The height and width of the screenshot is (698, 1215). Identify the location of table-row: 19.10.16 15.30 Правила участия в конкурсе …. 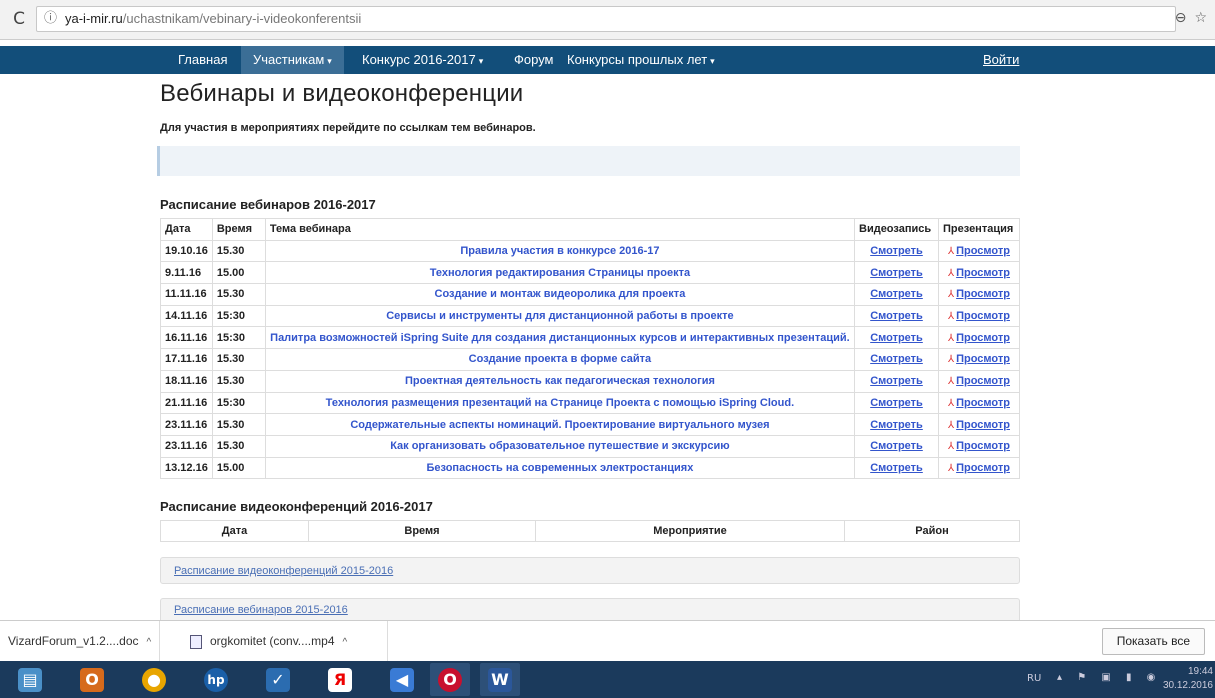
(590, 251).